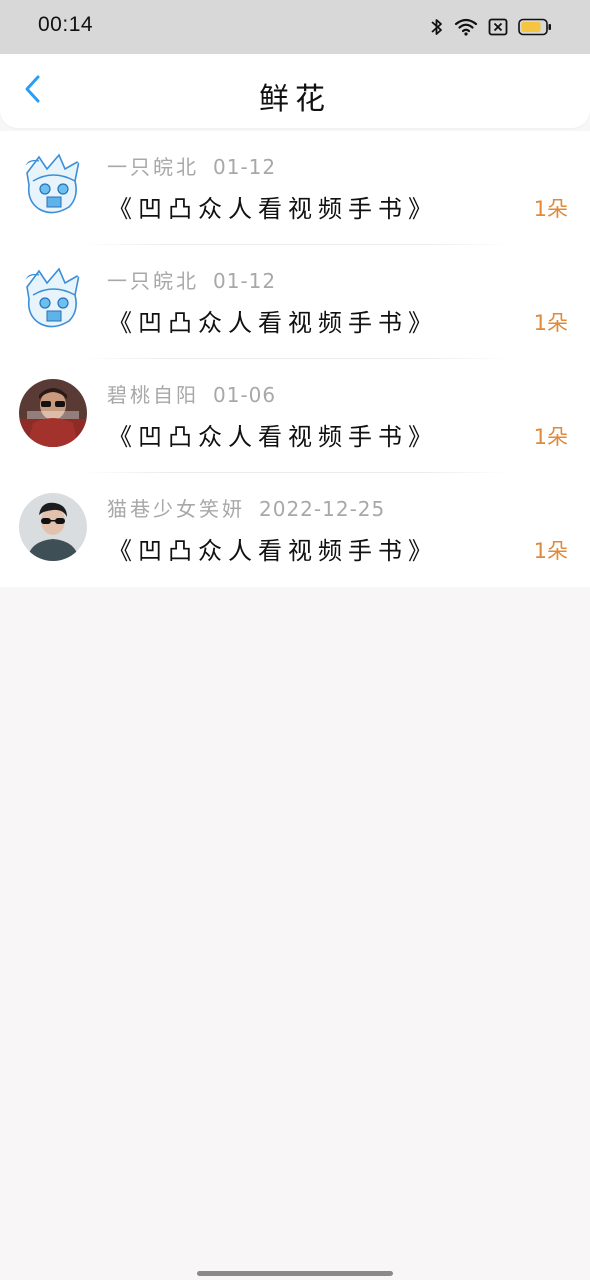 The width and height of the screenshot is (590, 1280). I want to click on status-icons, so click(491, 27).